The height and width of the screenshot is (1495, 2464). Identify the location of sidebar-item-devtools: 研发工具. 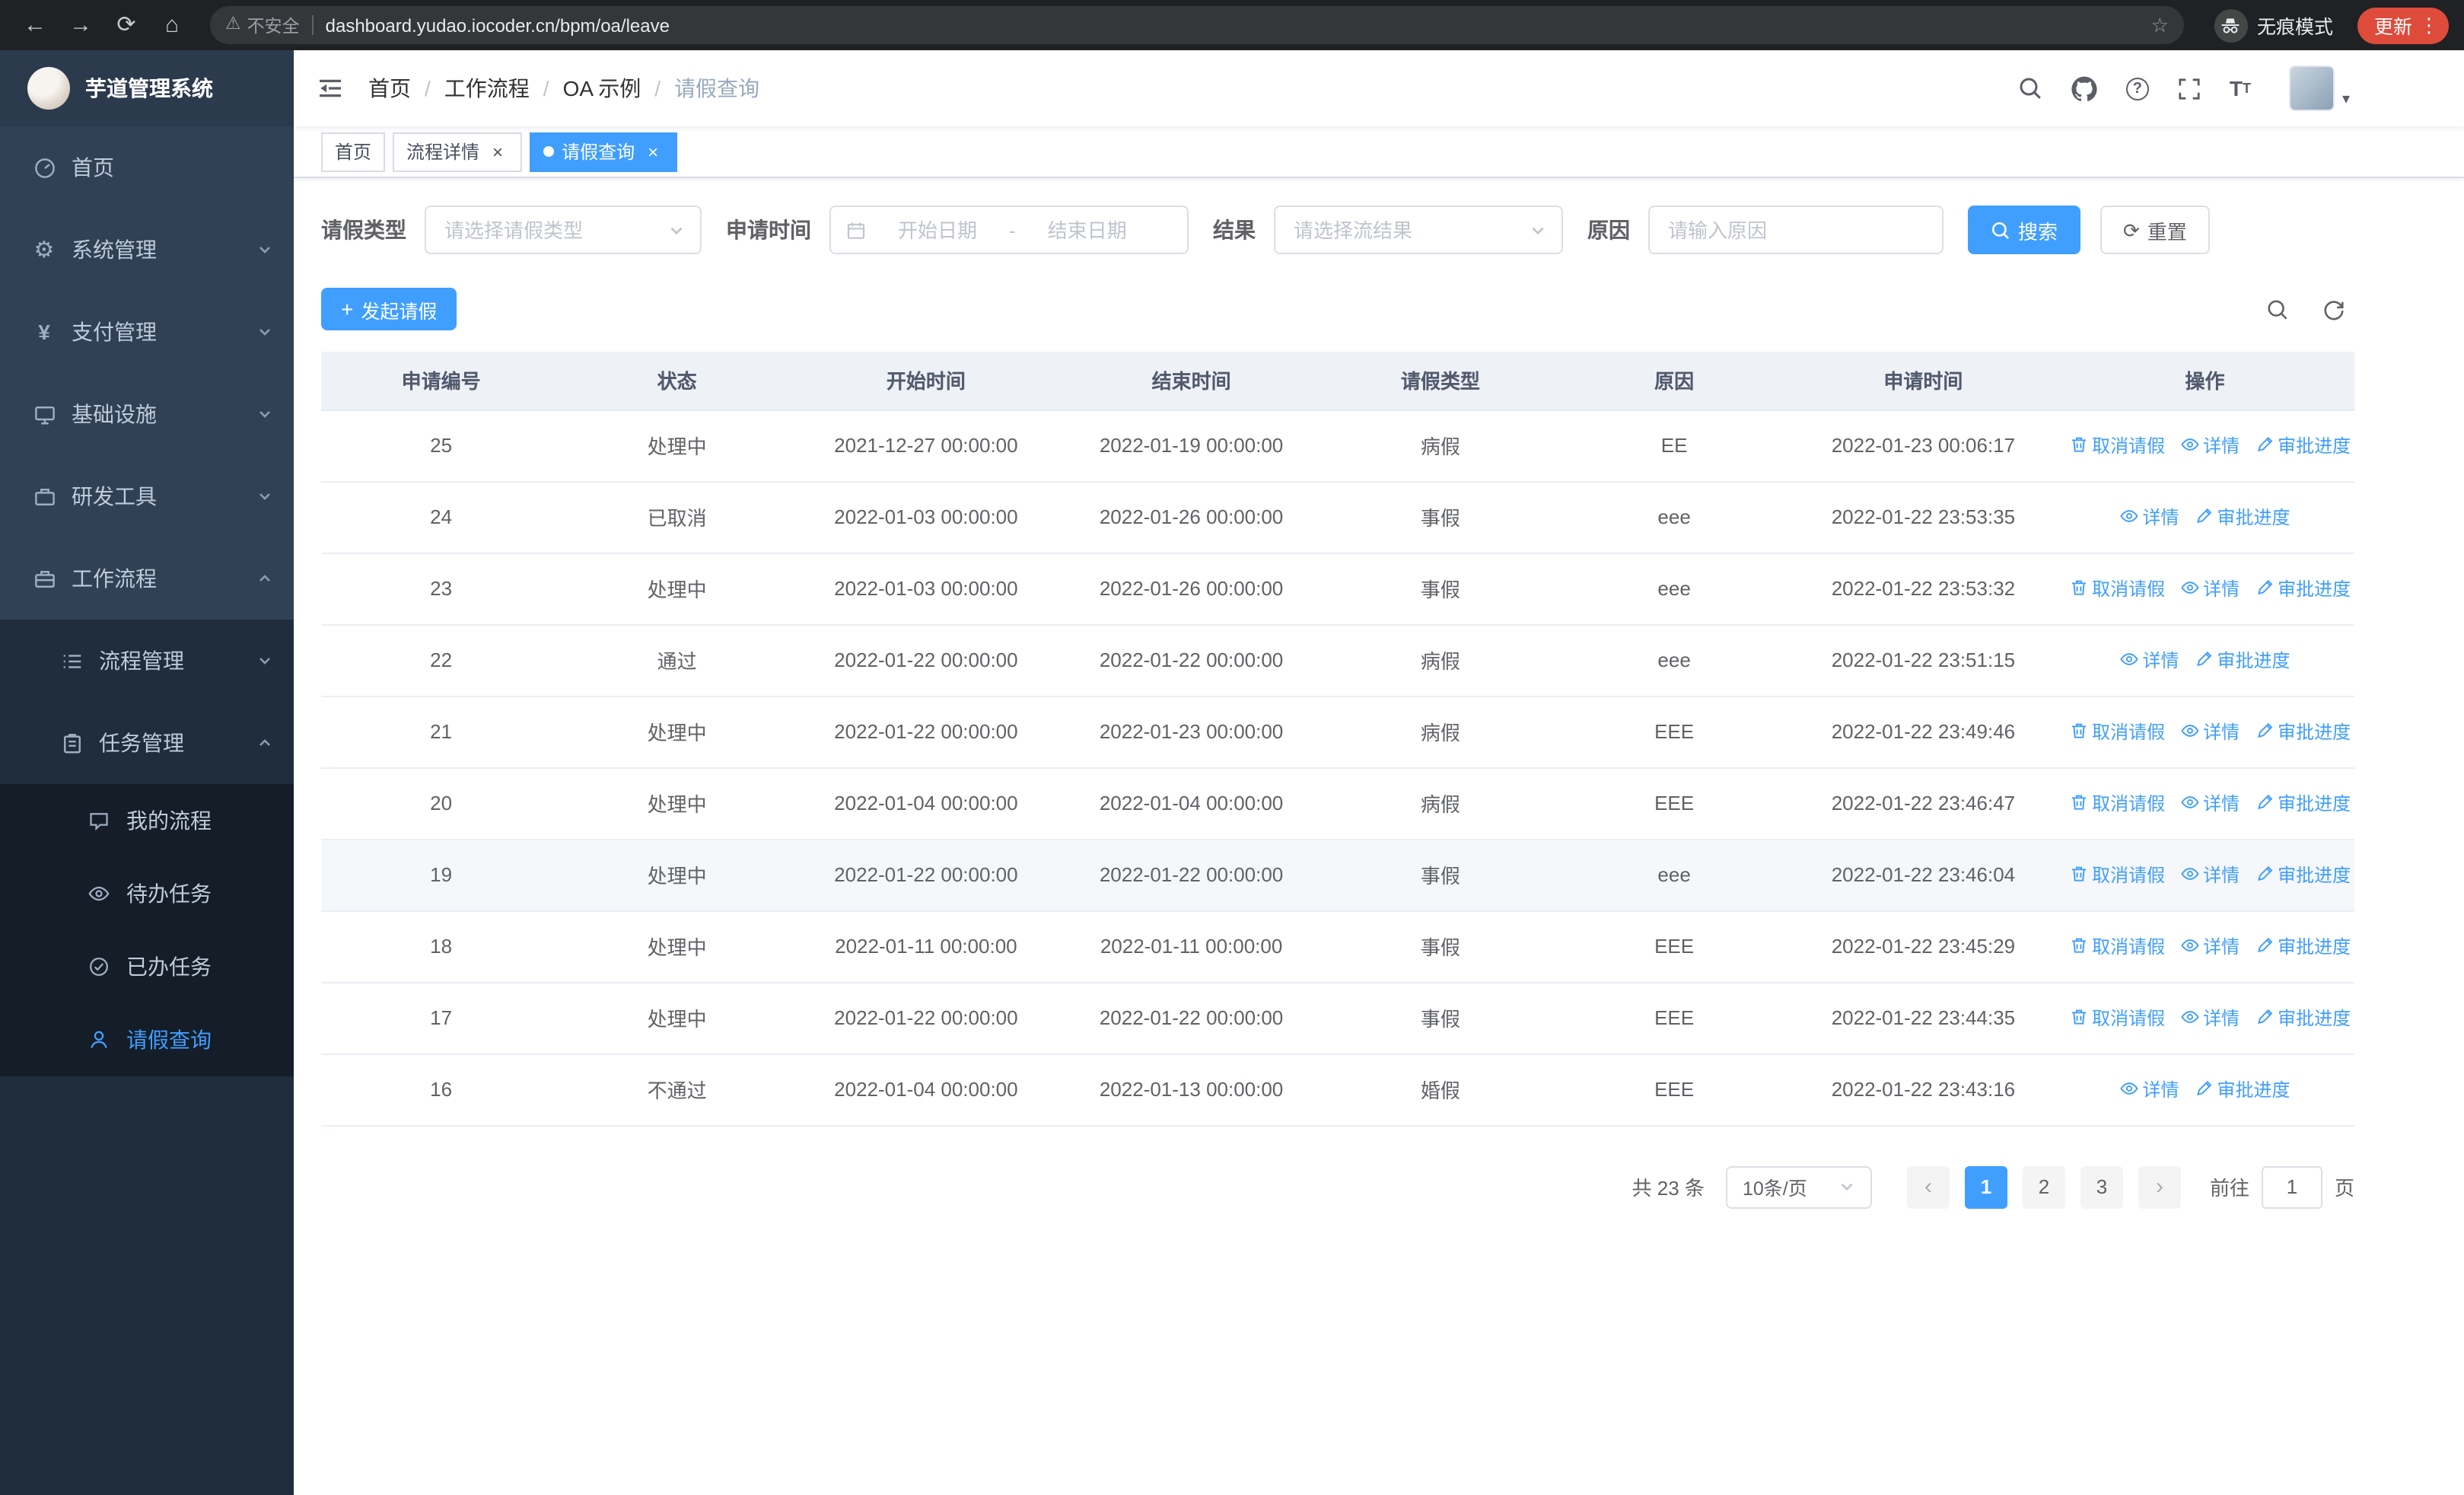
(147, 496).